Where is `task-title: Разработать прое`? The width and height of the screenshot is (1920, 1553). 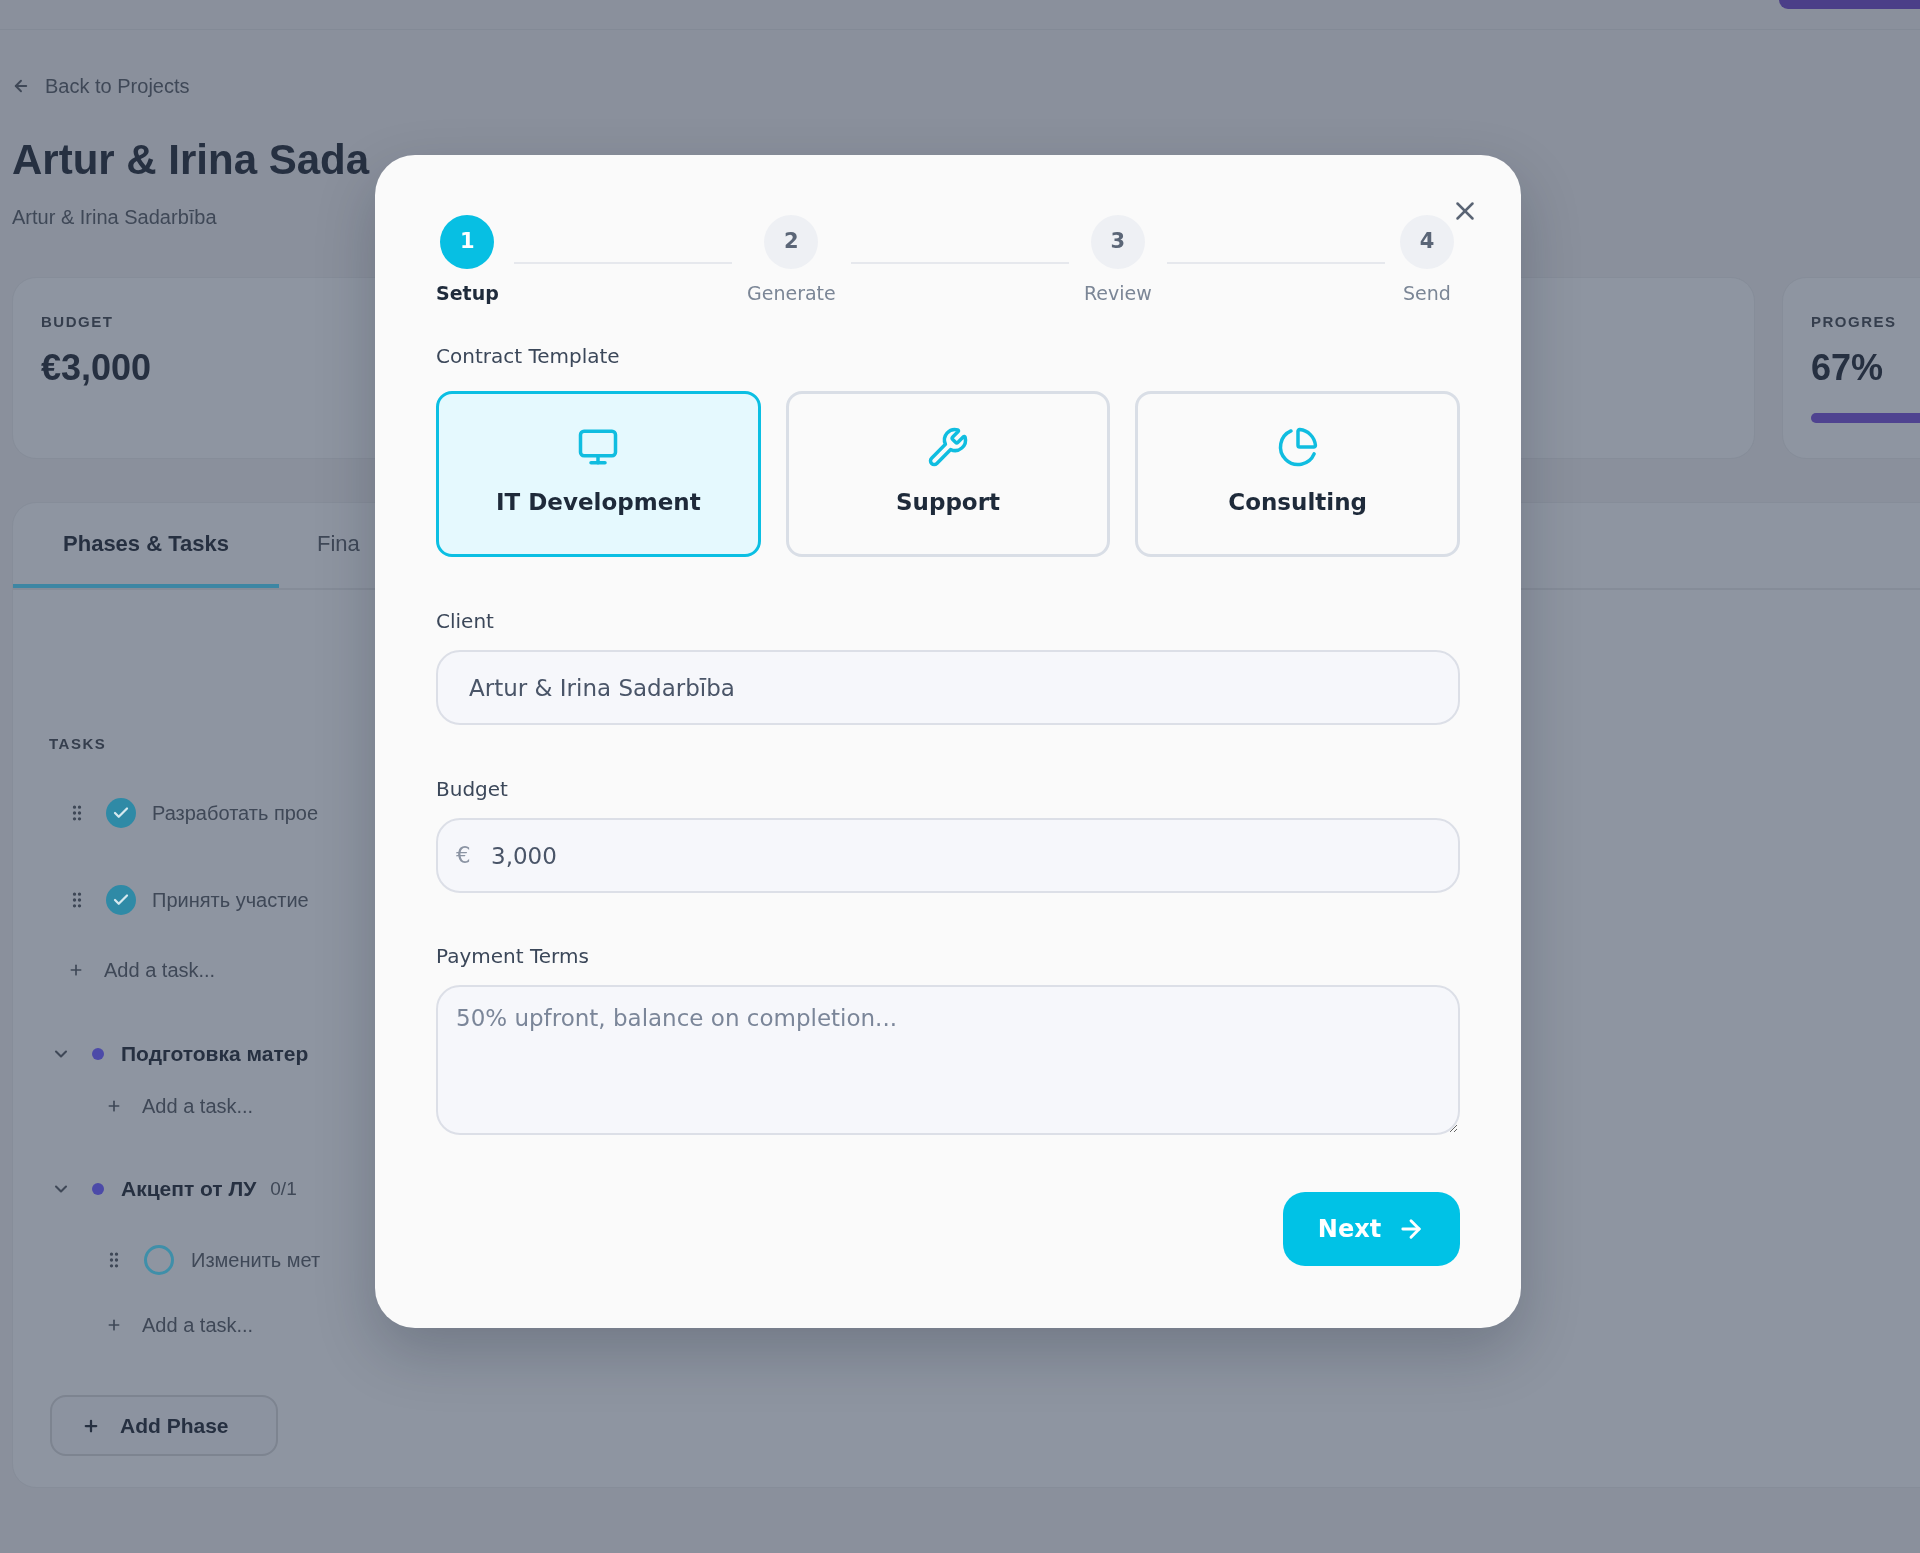 task-title: Разработать прое is located at coordinates (235, 813).